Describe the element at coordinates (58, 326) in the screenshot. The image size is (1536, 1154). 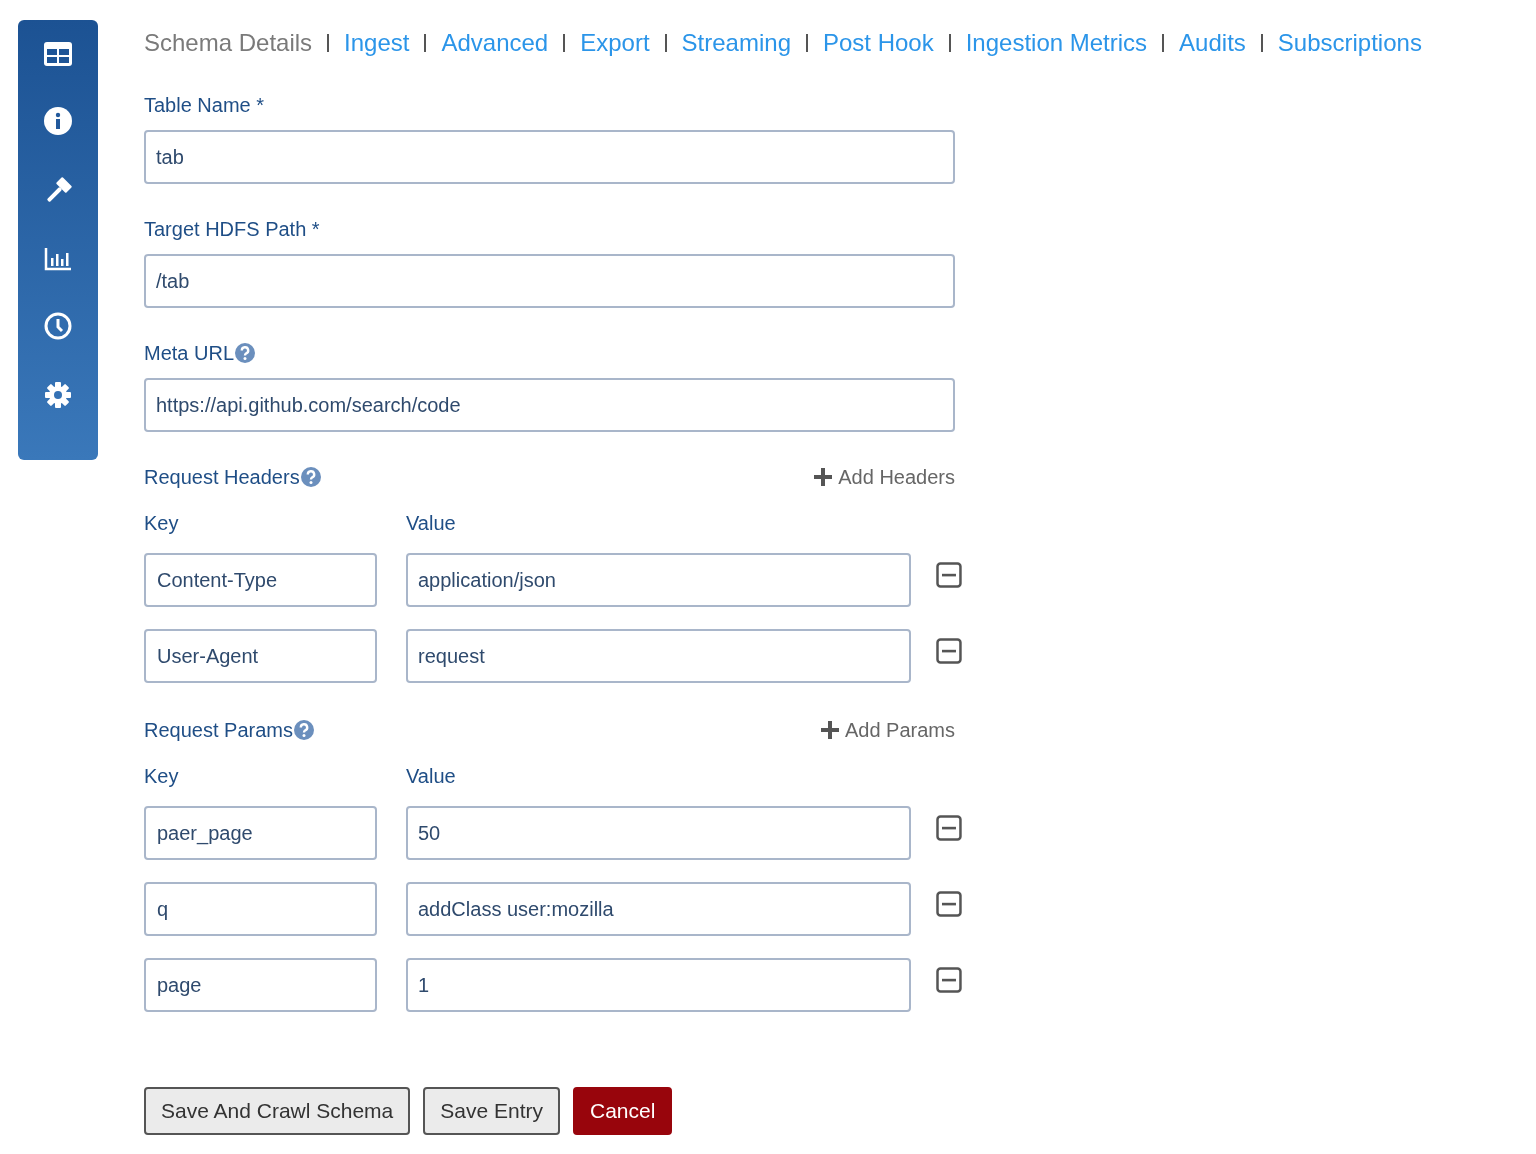
I see `clock-icon` at that location.